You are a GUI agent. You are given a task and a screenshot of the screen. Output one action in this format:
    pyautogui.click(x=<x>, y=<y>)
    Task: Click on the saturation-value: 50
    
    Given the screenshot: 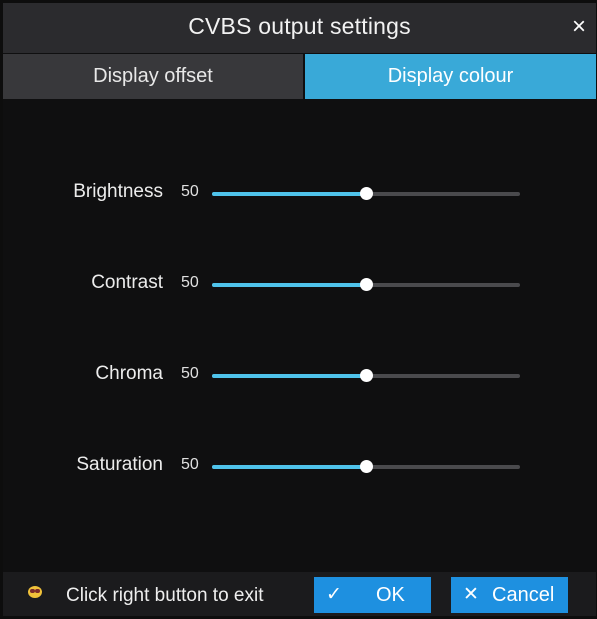 What is the action you would take?
    pyautogui.click(x=190, y=464)
    